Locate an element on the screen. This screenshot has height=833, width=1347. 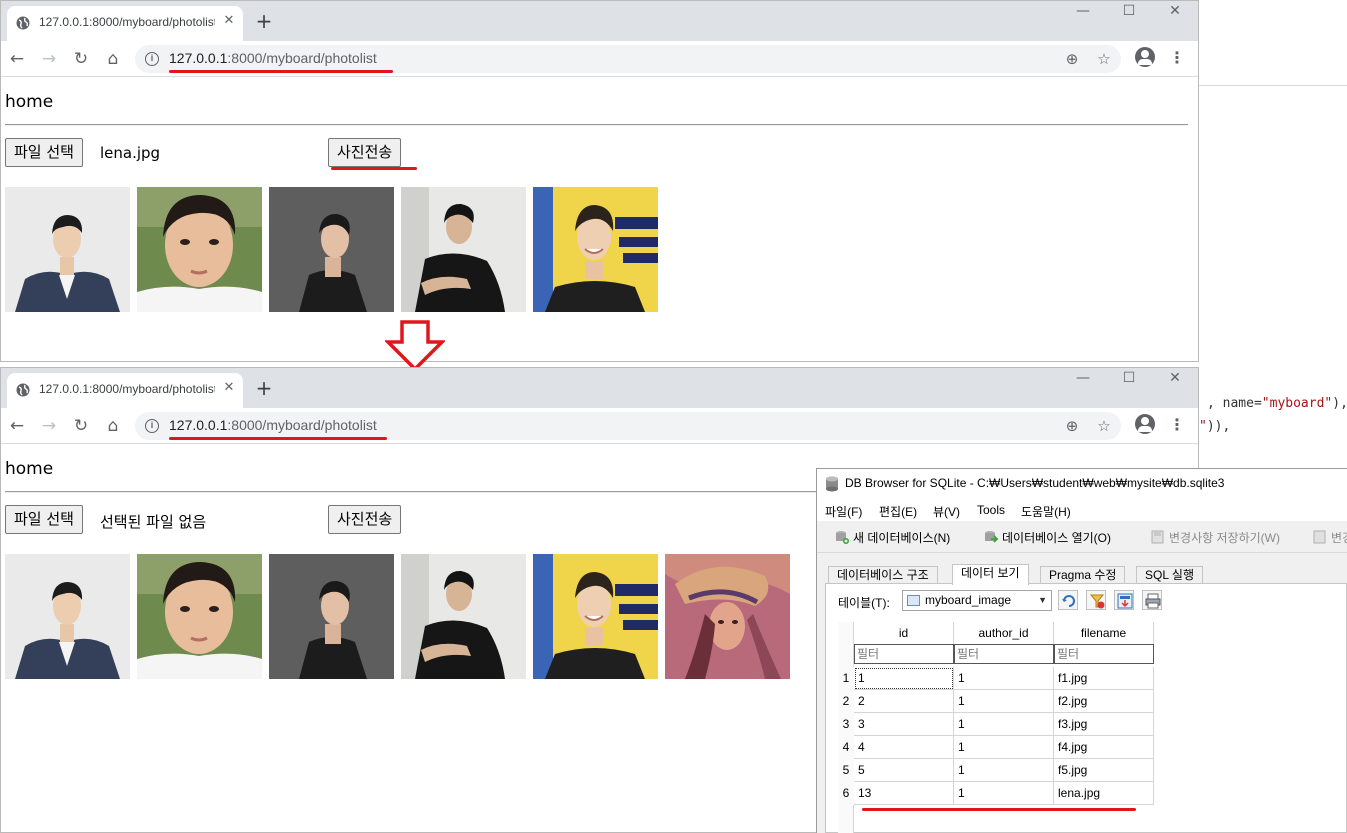
table-cell: f3.jpg is located at coordinates (1104, 724).